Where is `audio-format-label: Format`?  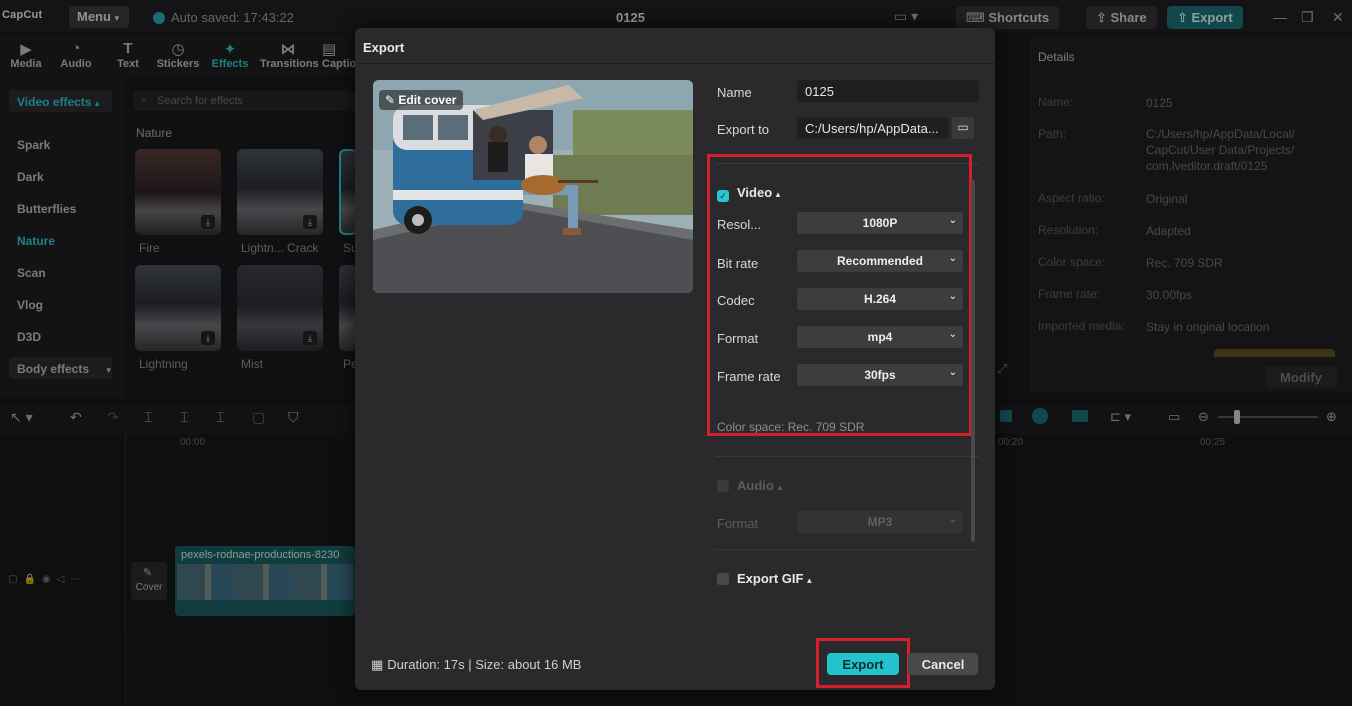
audio-format-label: Format is located at coordinates (738, 523).